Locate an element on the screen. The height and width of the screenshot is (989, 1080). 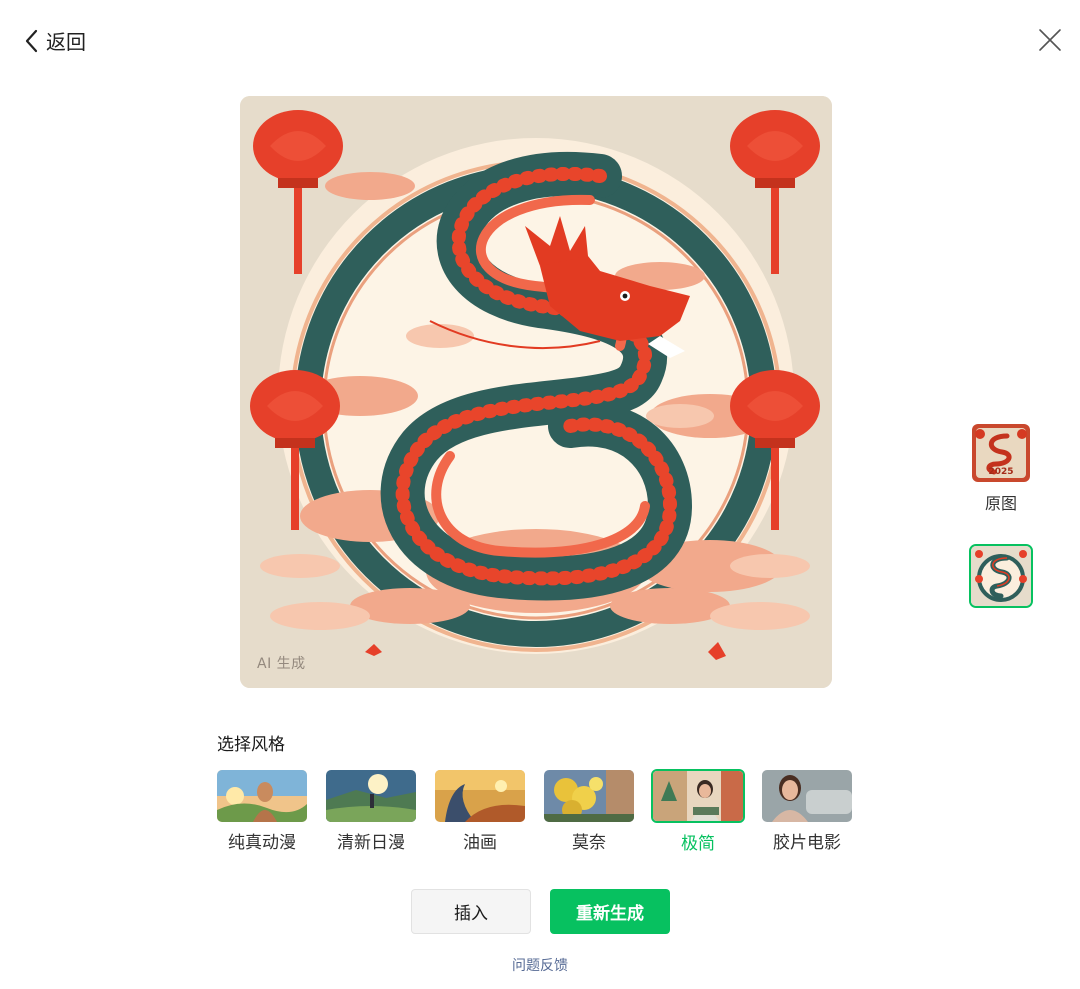
style-option-minimal: 极简 is located at coordinates (698, 811).